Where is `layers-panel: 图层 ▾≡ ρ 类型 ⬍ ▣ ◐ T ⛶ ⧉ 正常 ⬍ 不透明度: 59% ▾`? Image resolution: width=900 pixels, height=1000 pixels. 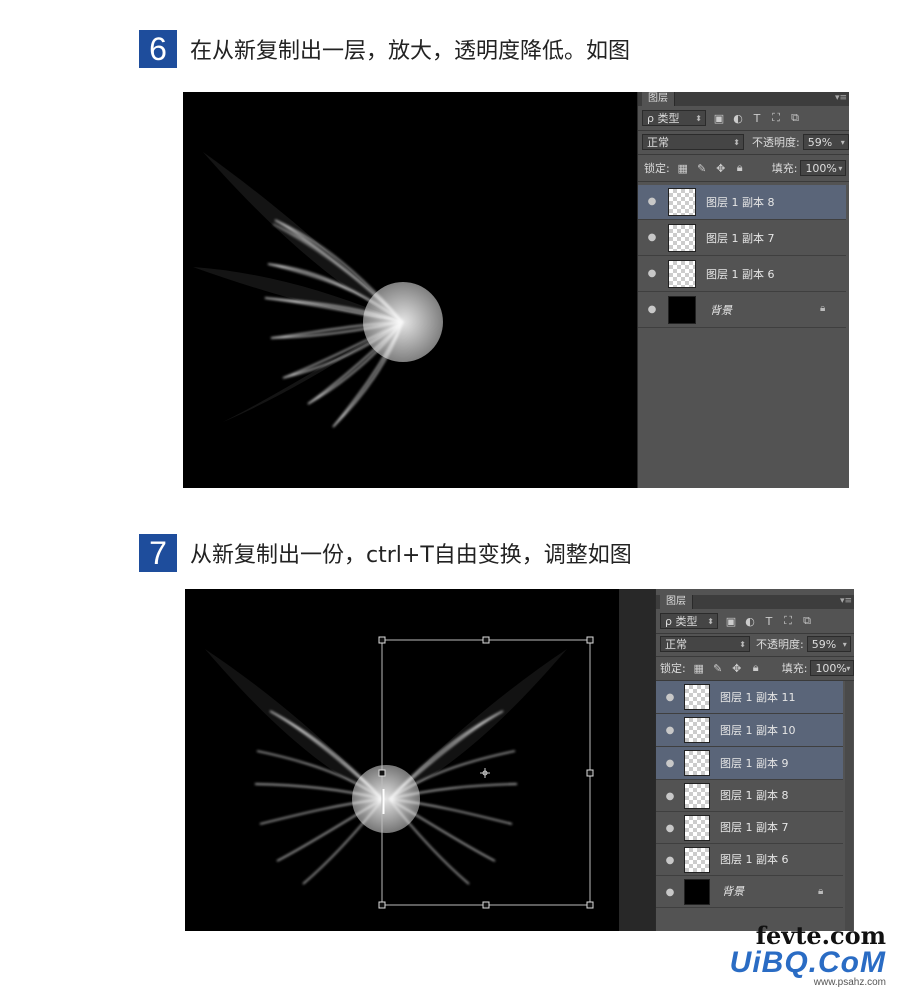
layers-panel: 图层 ▾≡ ρ 类型 ⬍ ▣ ◐ T ⛶ ⧉ 正常 ⬍ 不透明度: 59% ▾ is located at coordinates (743, 290).